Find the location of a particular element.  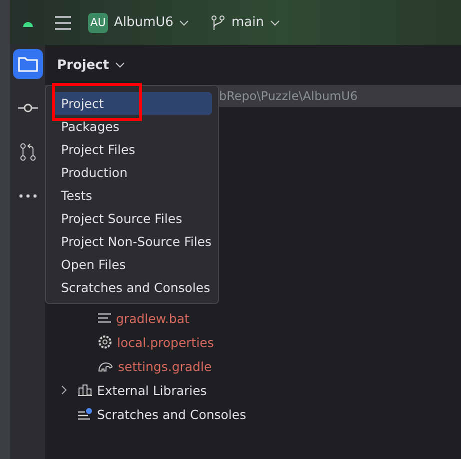

menu-item: Tests is located at coordinates (132, 195).